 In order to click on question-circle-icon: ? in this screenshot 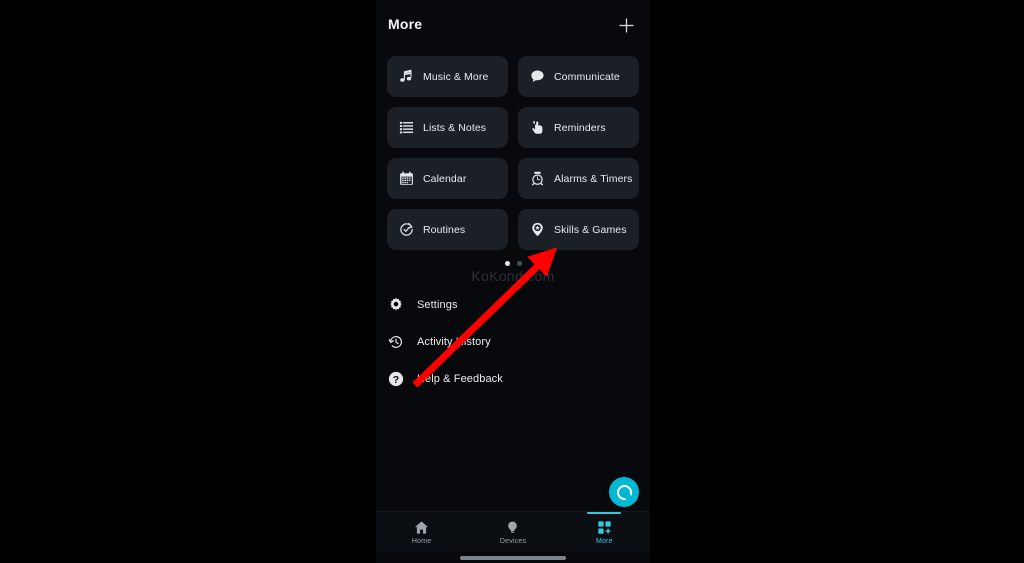, I will do `click(395, 378)`.